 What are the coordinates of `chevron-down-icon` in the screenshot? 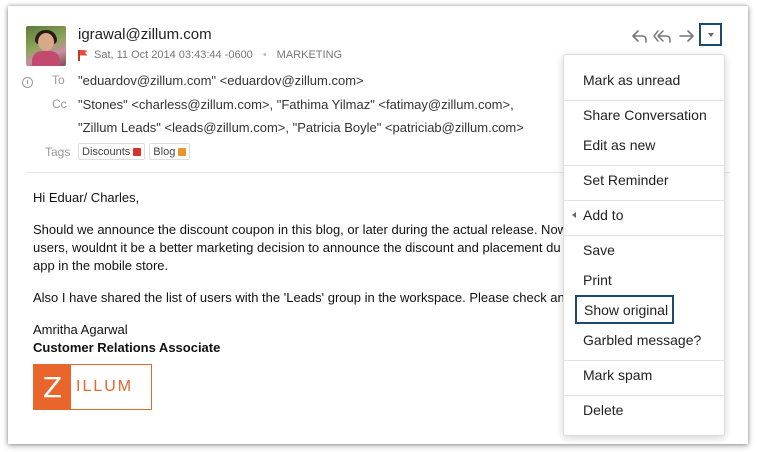 It's located at (710, 34).